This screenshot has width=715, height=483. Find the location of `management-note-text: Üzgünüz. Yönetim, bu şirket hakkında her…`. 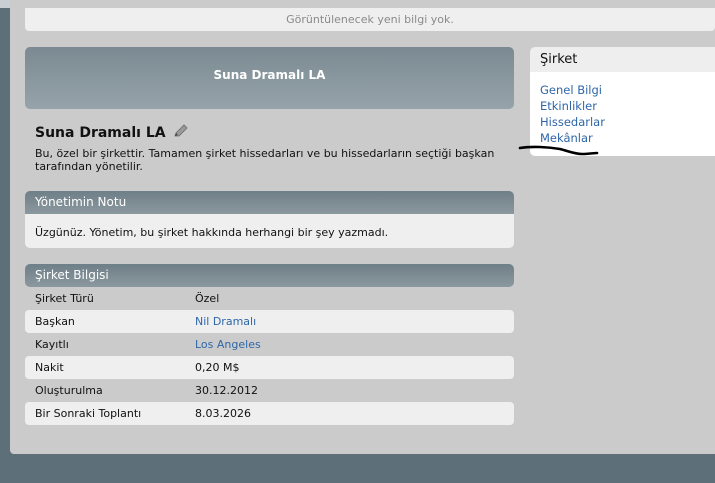

management-note-text: Üzgünüz. Yönetim, bu şirket hakkında her… is located at coordinates (269, 231).